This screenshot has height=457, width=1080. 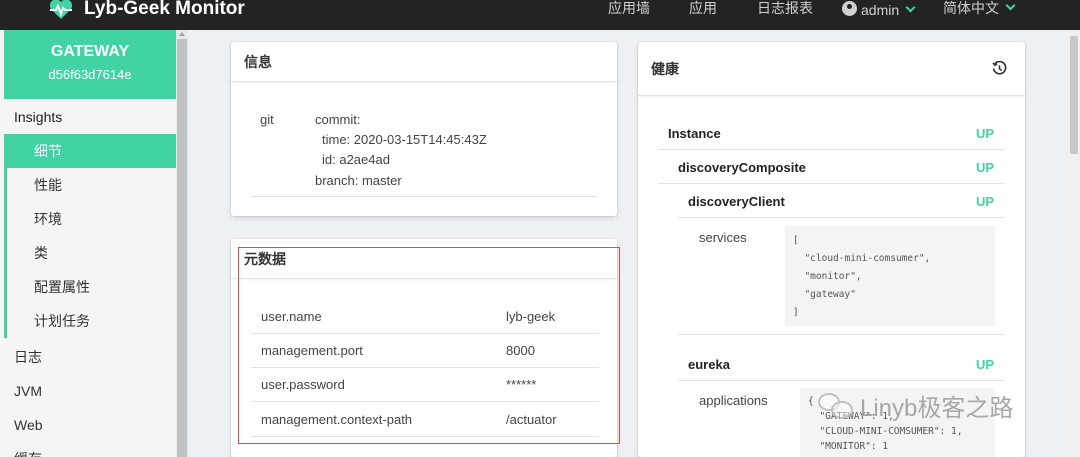 I want to click on code-line: "CLOUD-MINI-COMSUMER": 1,, so click(x=885, y=431).